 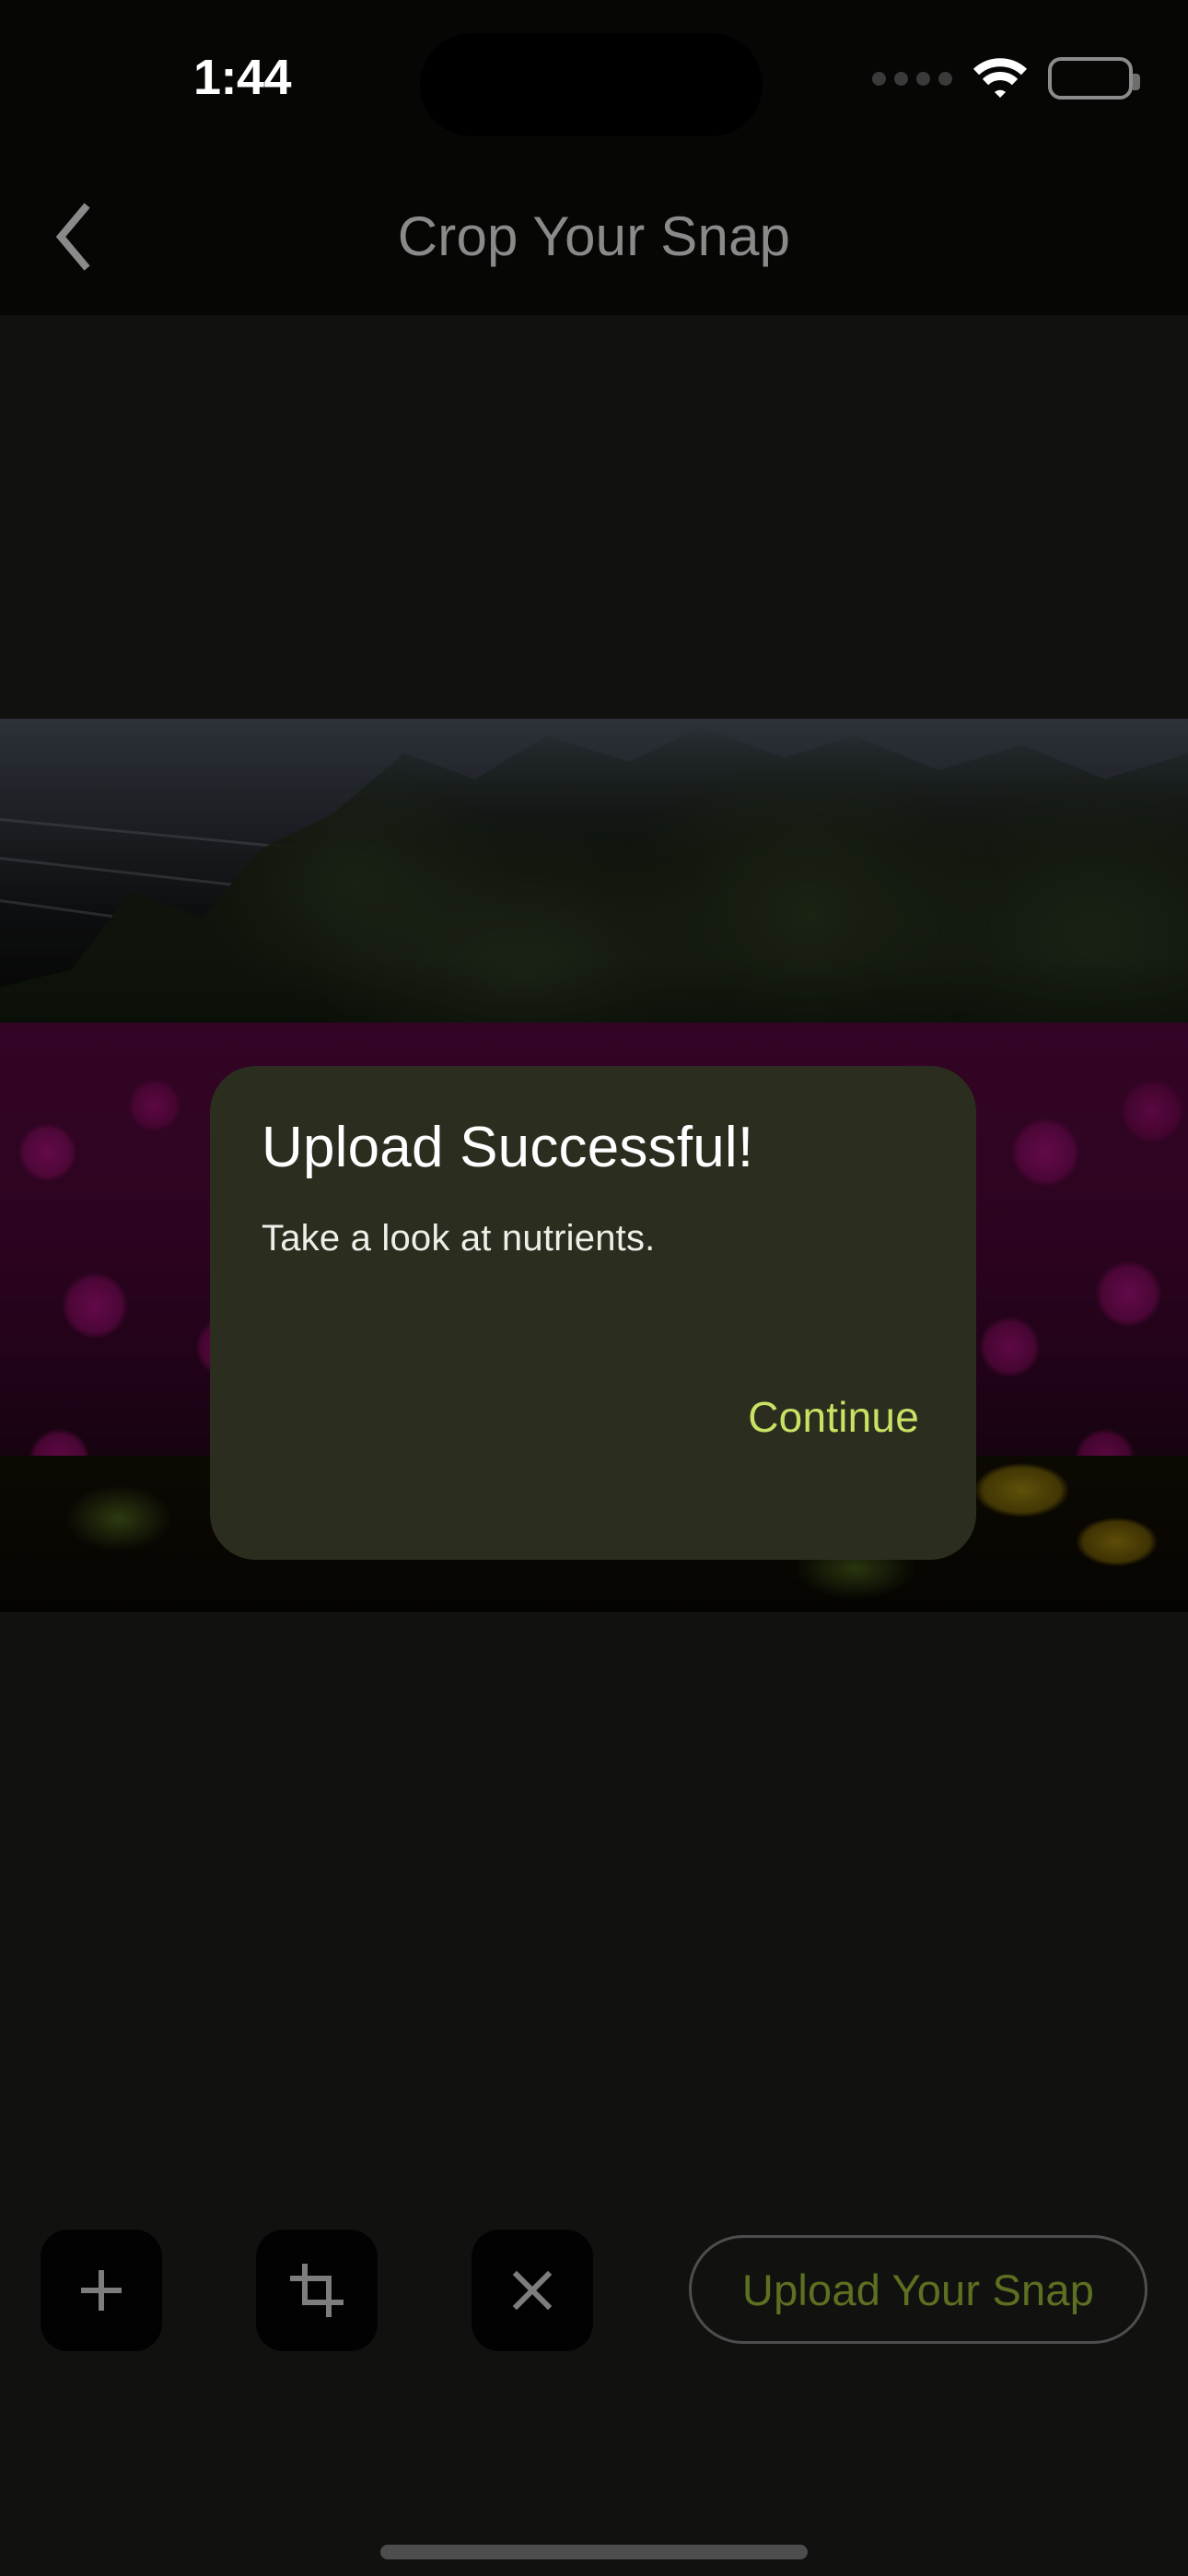 I want to click on back-button, so click(x=72, y=236).